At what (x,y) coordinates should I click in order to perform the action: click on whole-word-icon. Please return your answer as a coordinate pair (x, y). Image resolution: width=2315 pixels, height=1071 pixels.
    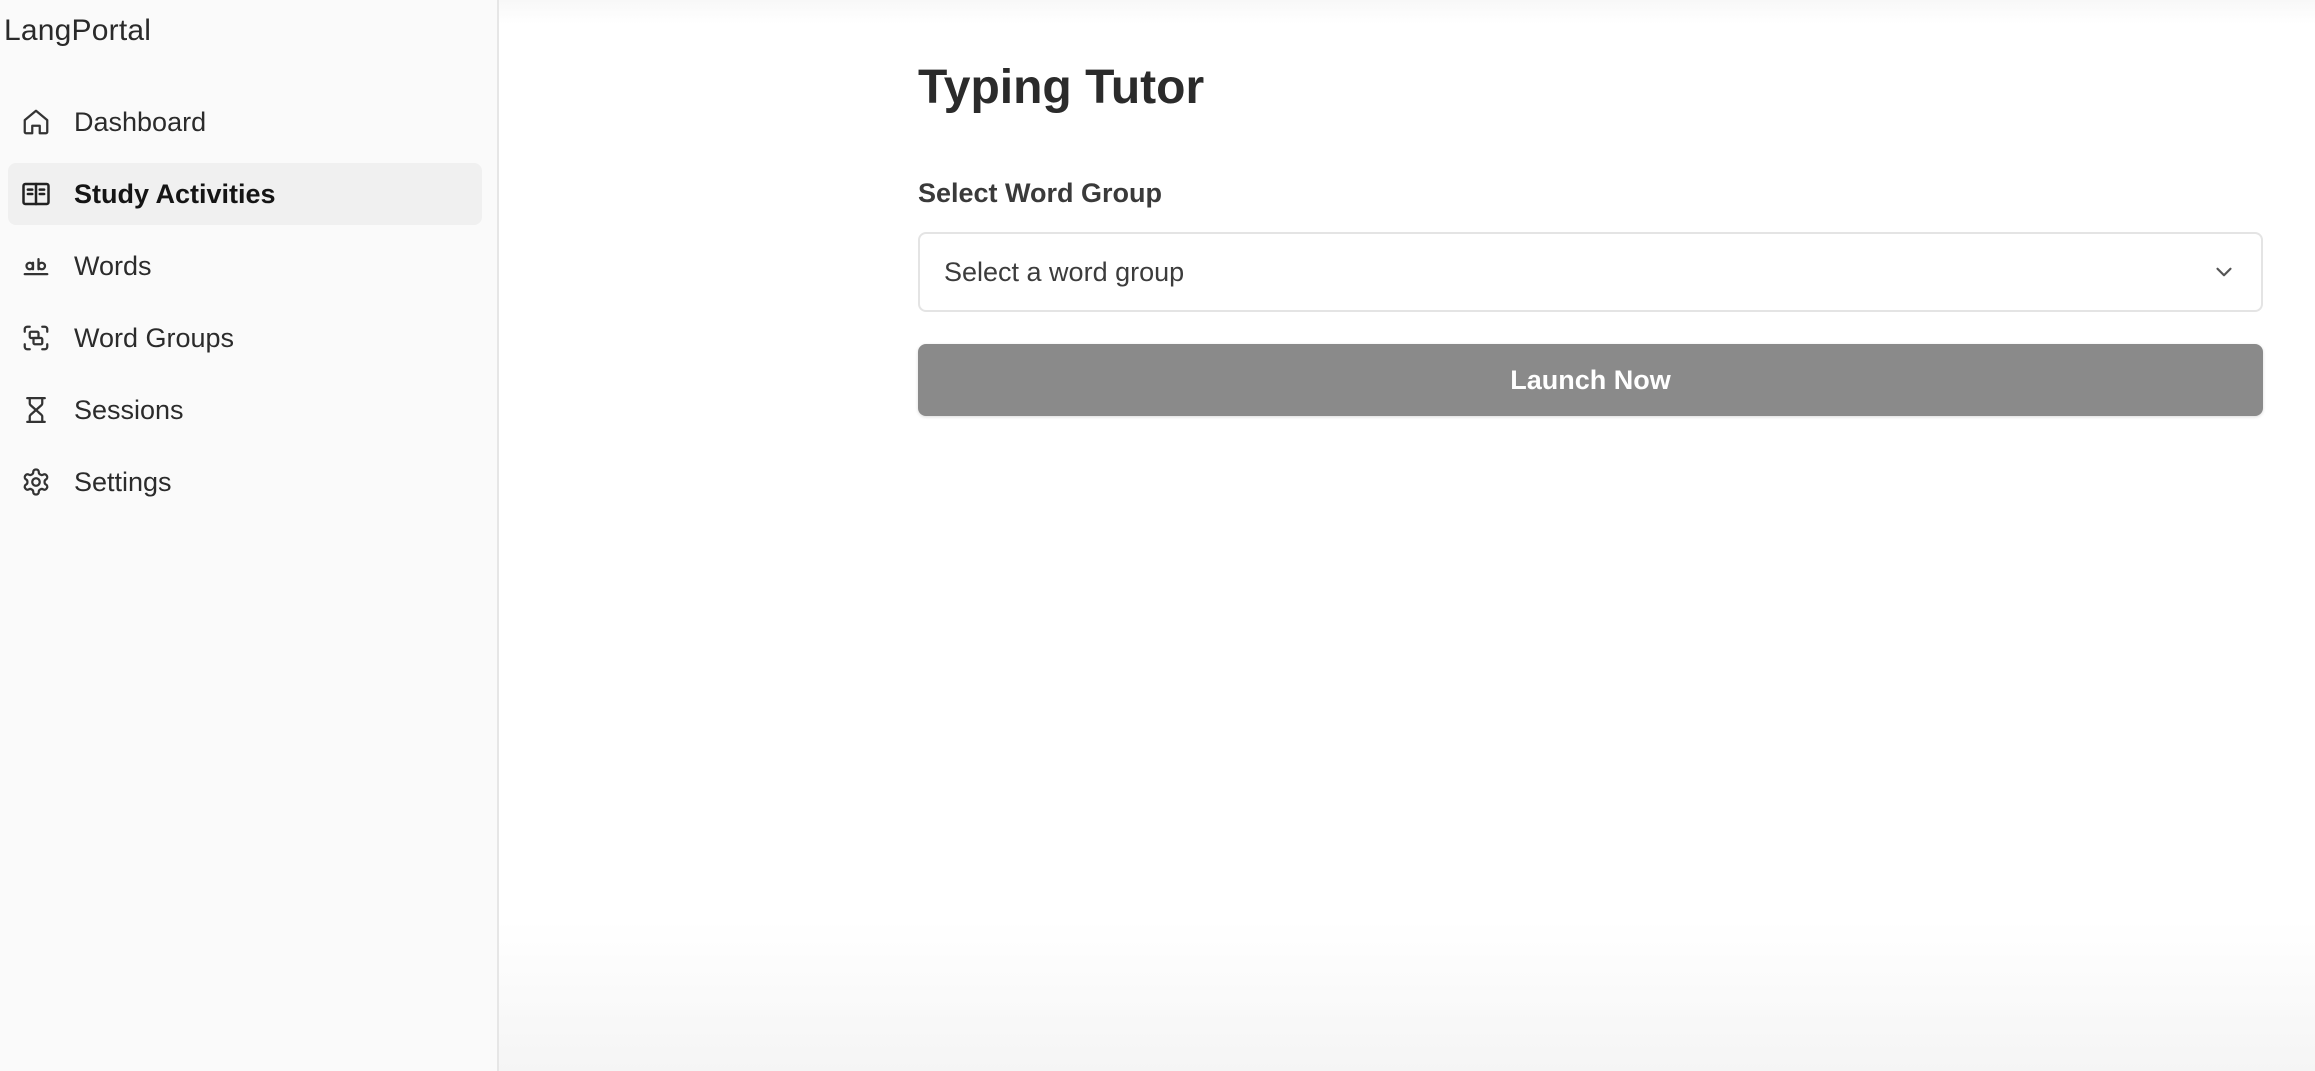
    Looking at the image, I should click on (36, 266).